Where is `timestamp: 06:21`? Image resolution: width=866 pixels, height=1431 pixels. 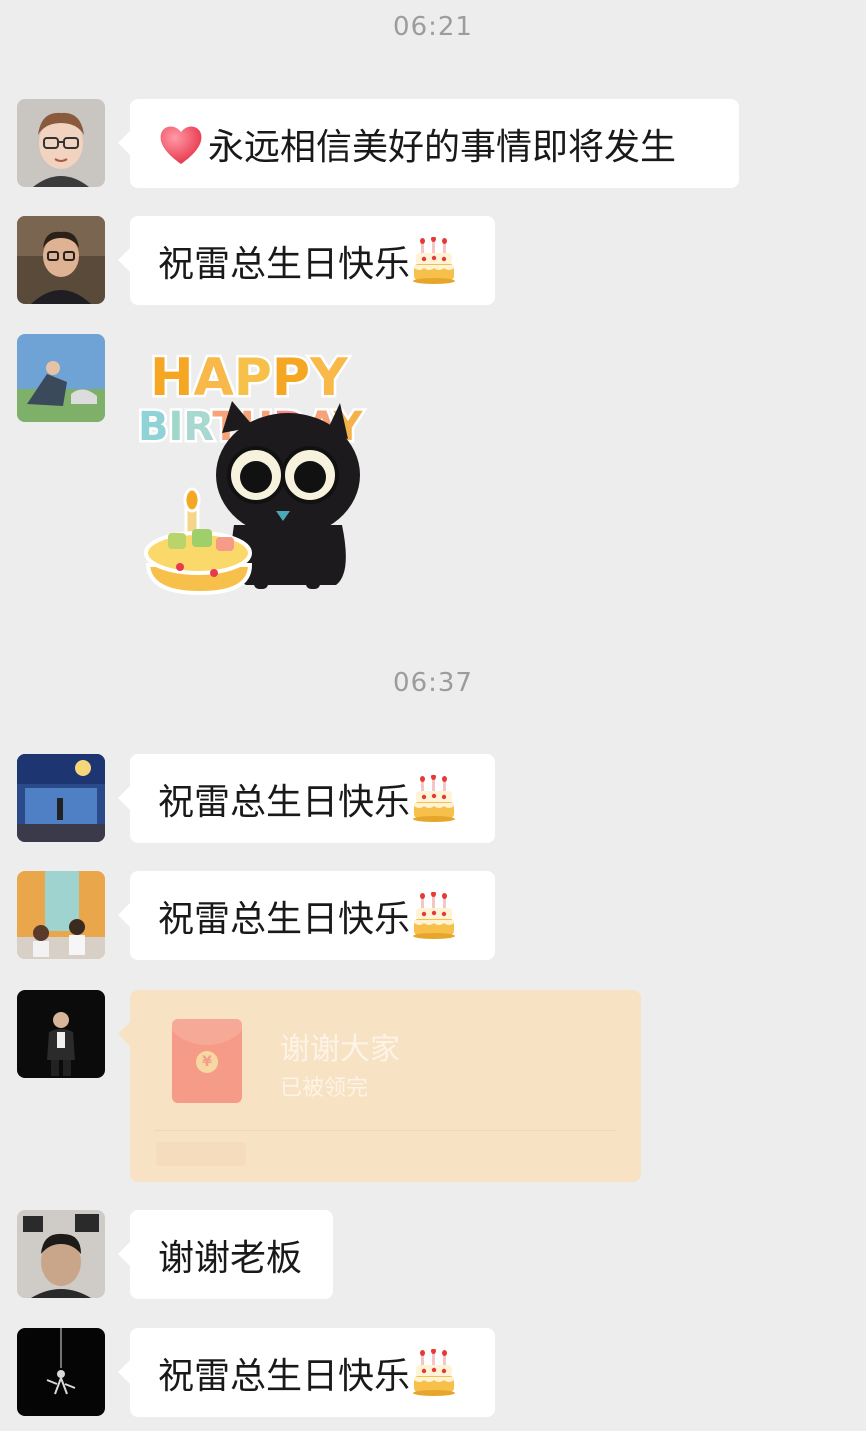
timestamp: 06:21 is located at coordinates (433, 27).